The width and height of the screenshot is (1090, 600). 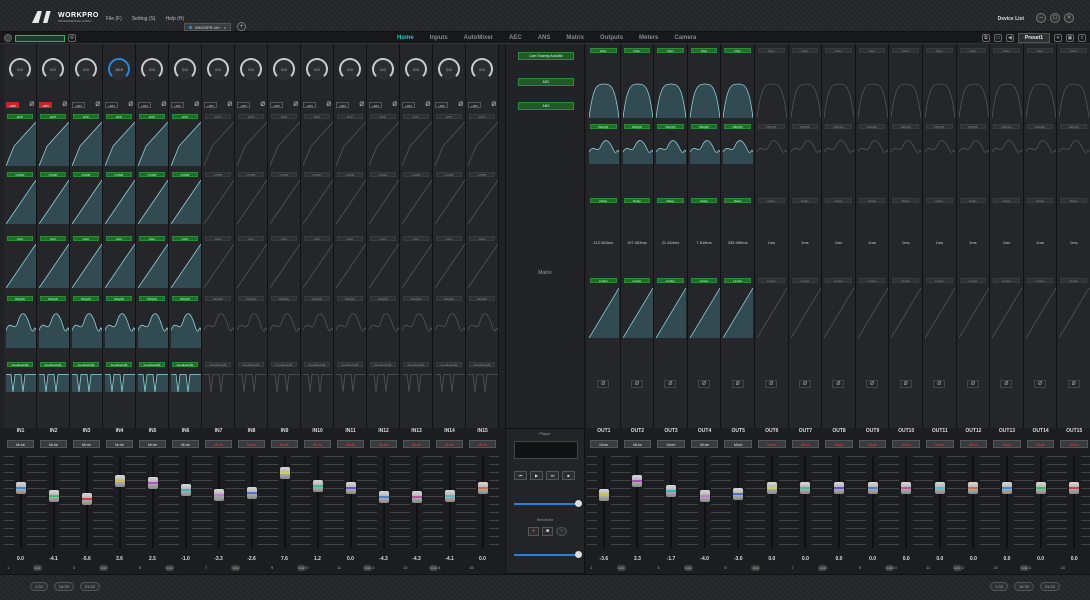 I want to click on aec-button: AEC, so click(x=546, y=82).